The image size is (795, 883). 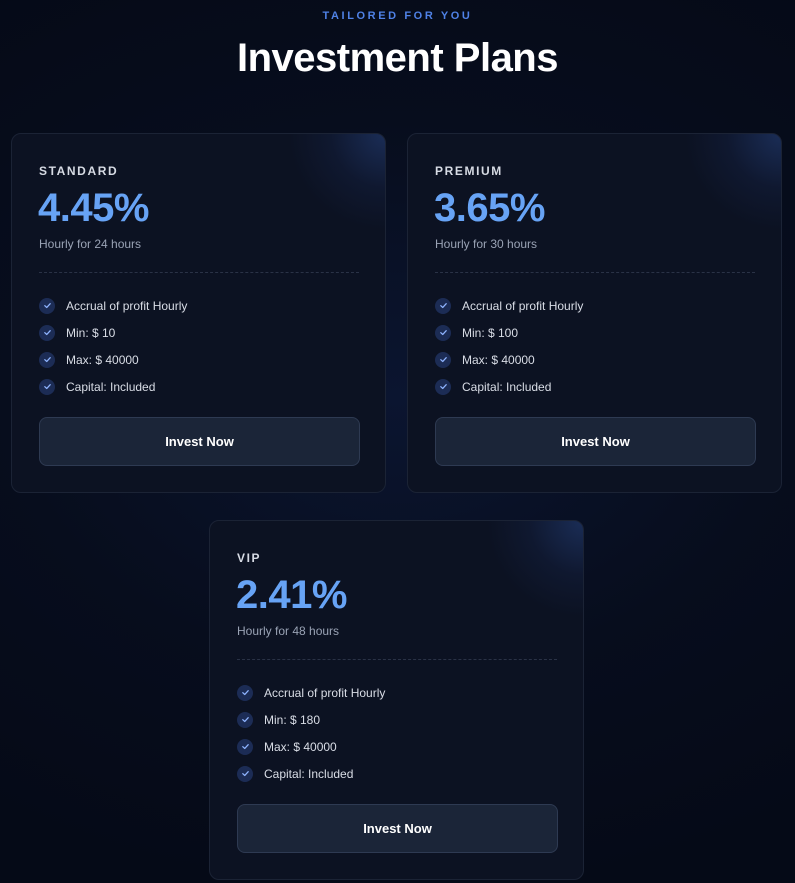 I want to click on feature-text: Min: $ 100, so click(x=490, y=332).